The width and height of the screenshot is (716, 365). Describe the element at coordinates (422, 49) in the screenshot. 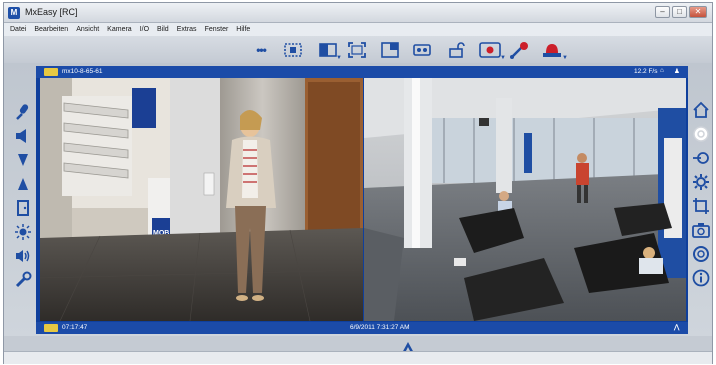

I see `tape-icon` at that location.